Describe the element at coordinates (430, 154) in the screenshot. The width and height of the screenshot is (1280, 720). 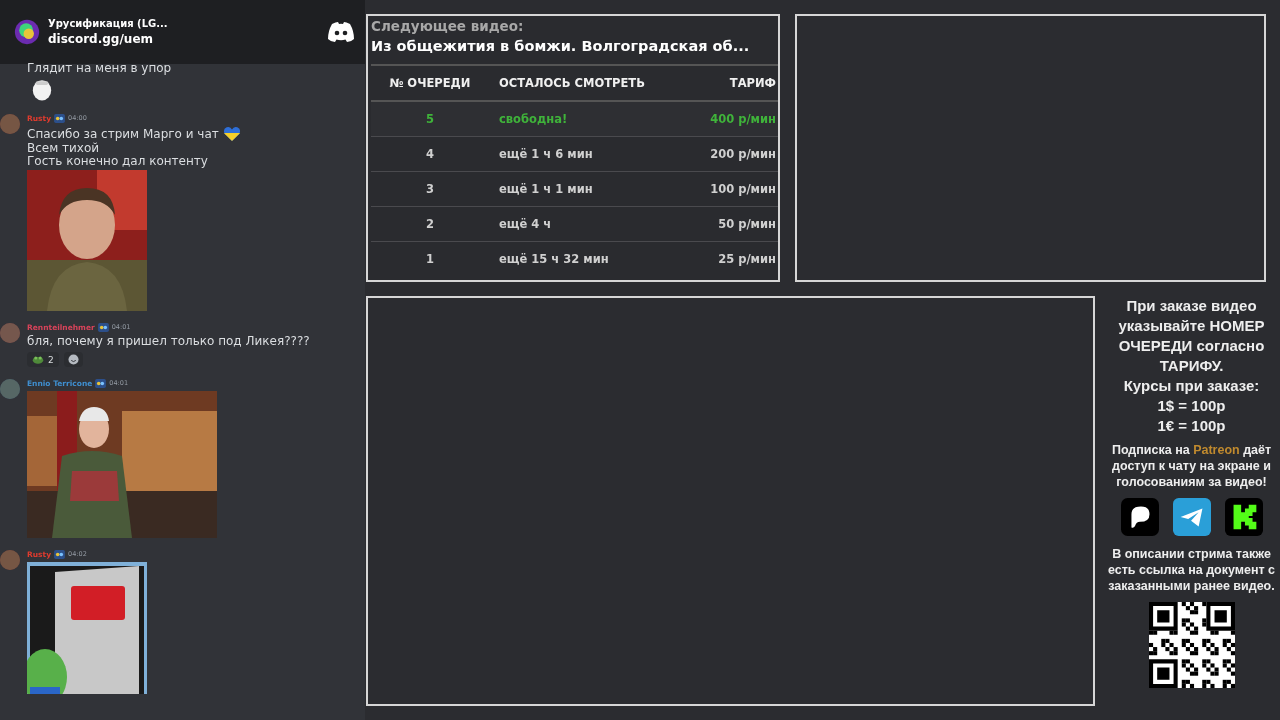
I see `table-cell-text: 4` at that location.